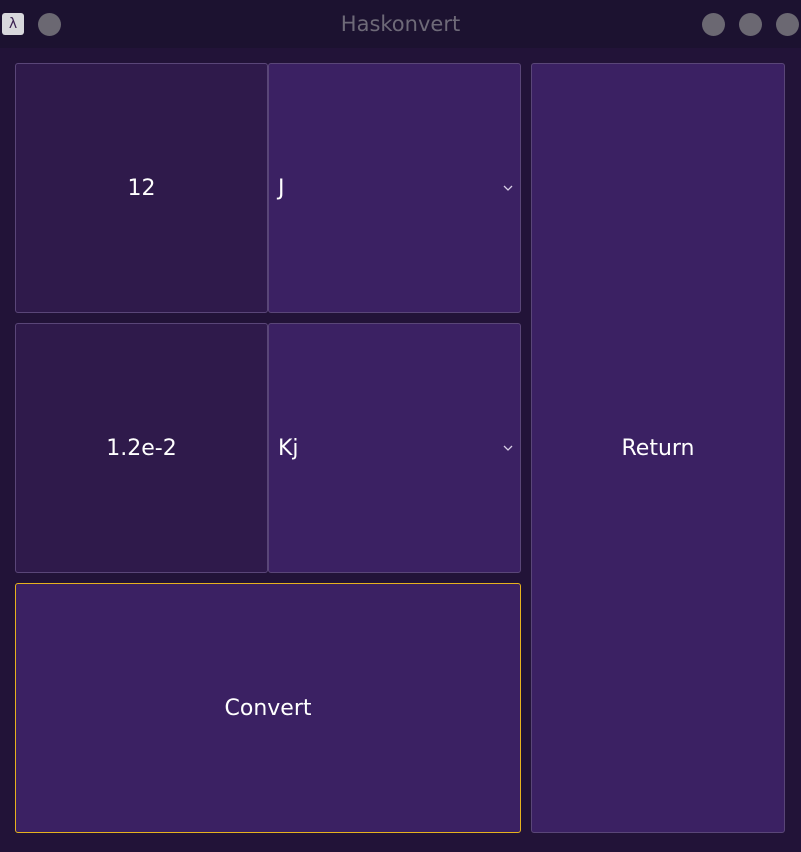 This screenshot has width=801, height=852. I want to click on minimize-button, so click(713, 24).